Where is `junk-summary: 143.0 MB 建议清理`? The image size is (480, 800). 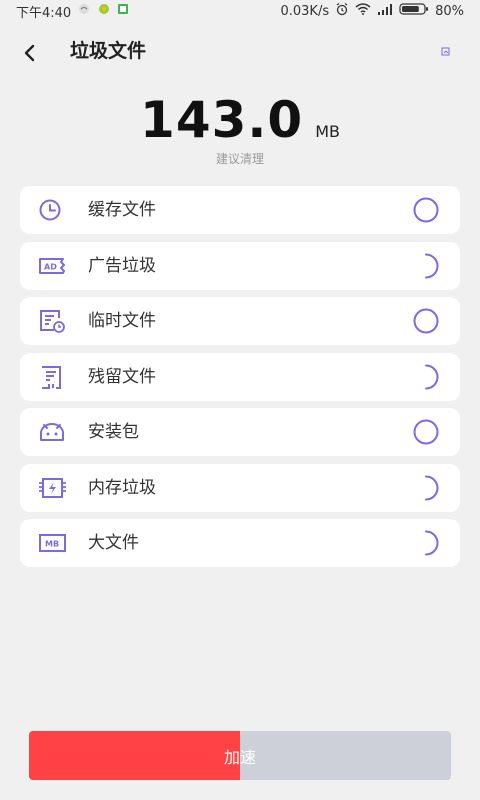
junk-summary: 143.0 MB 建议清理 is located at coordinates (240, 128).